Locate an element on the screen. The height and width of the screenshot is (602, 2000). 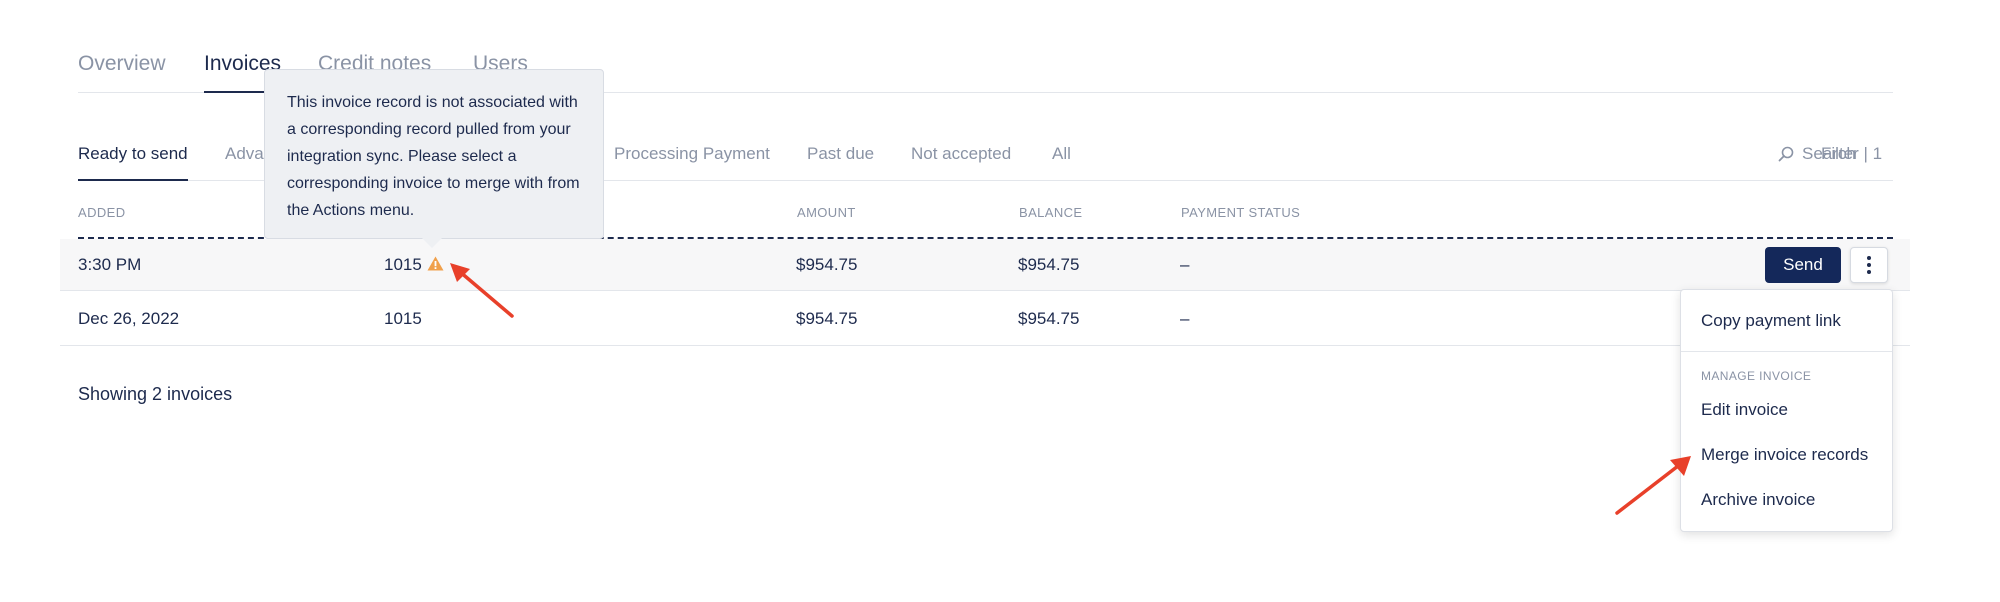
active-subtab-indicator is located at coordinates (133, 180).